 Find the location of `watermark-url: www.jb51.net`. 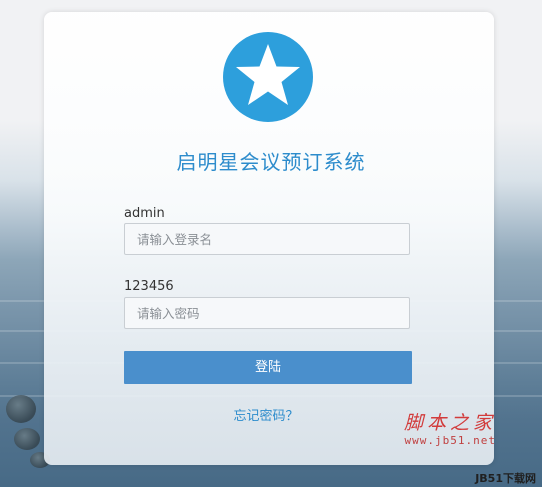

watermark-url: www.jb51.net is located at coordinates (450, 440).